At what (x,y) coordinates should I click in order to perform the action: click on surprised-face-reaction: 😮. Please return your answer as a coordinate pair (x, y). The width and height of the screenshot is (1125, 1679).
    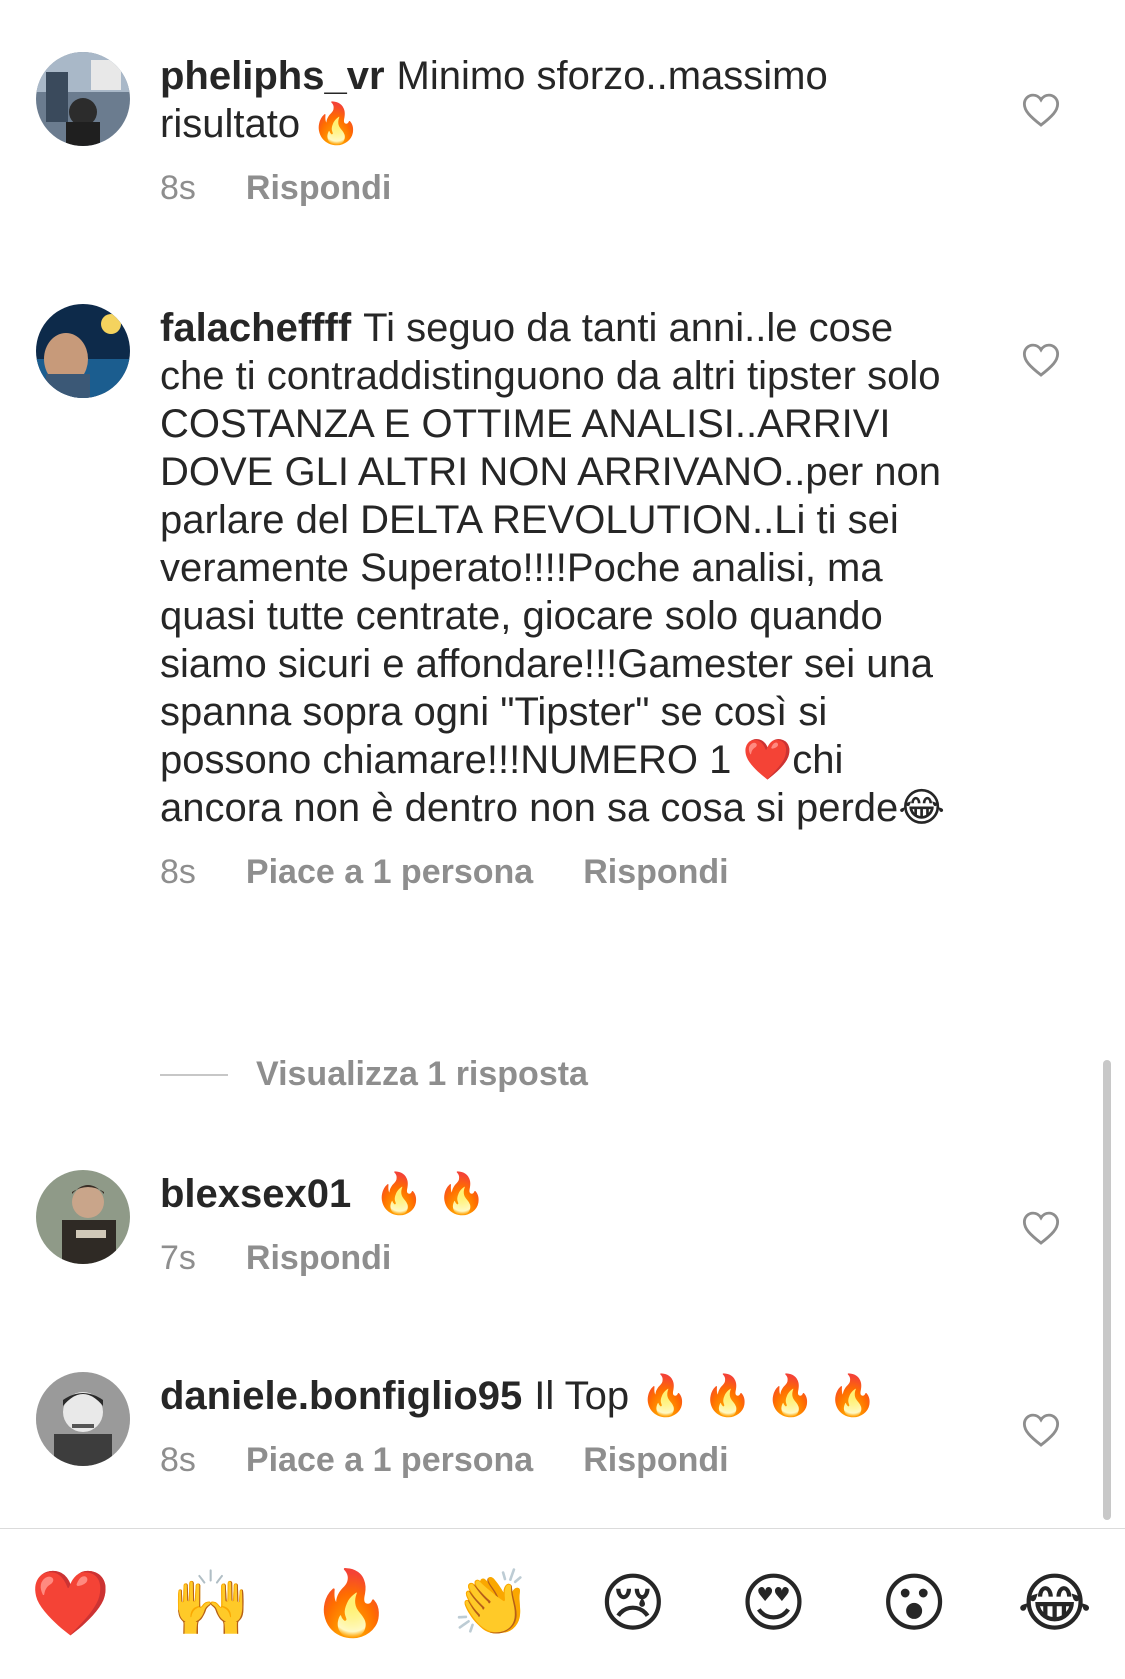
    Looking at the image, I should click on (914, 1604).